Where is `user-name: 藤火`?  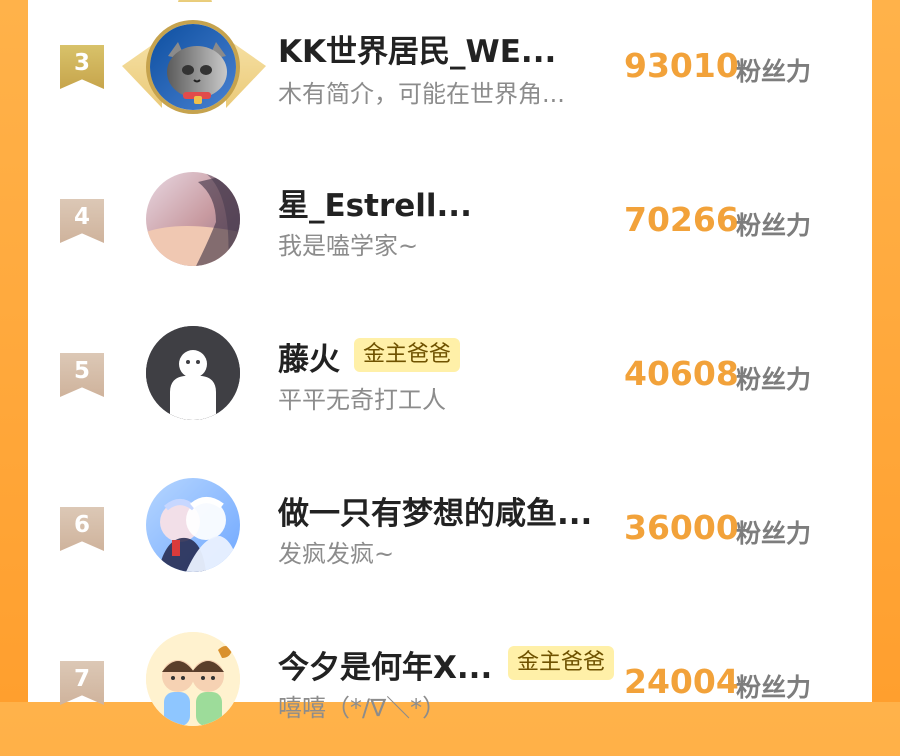 user-name: 藤火 is located at coordinates (309, 356).